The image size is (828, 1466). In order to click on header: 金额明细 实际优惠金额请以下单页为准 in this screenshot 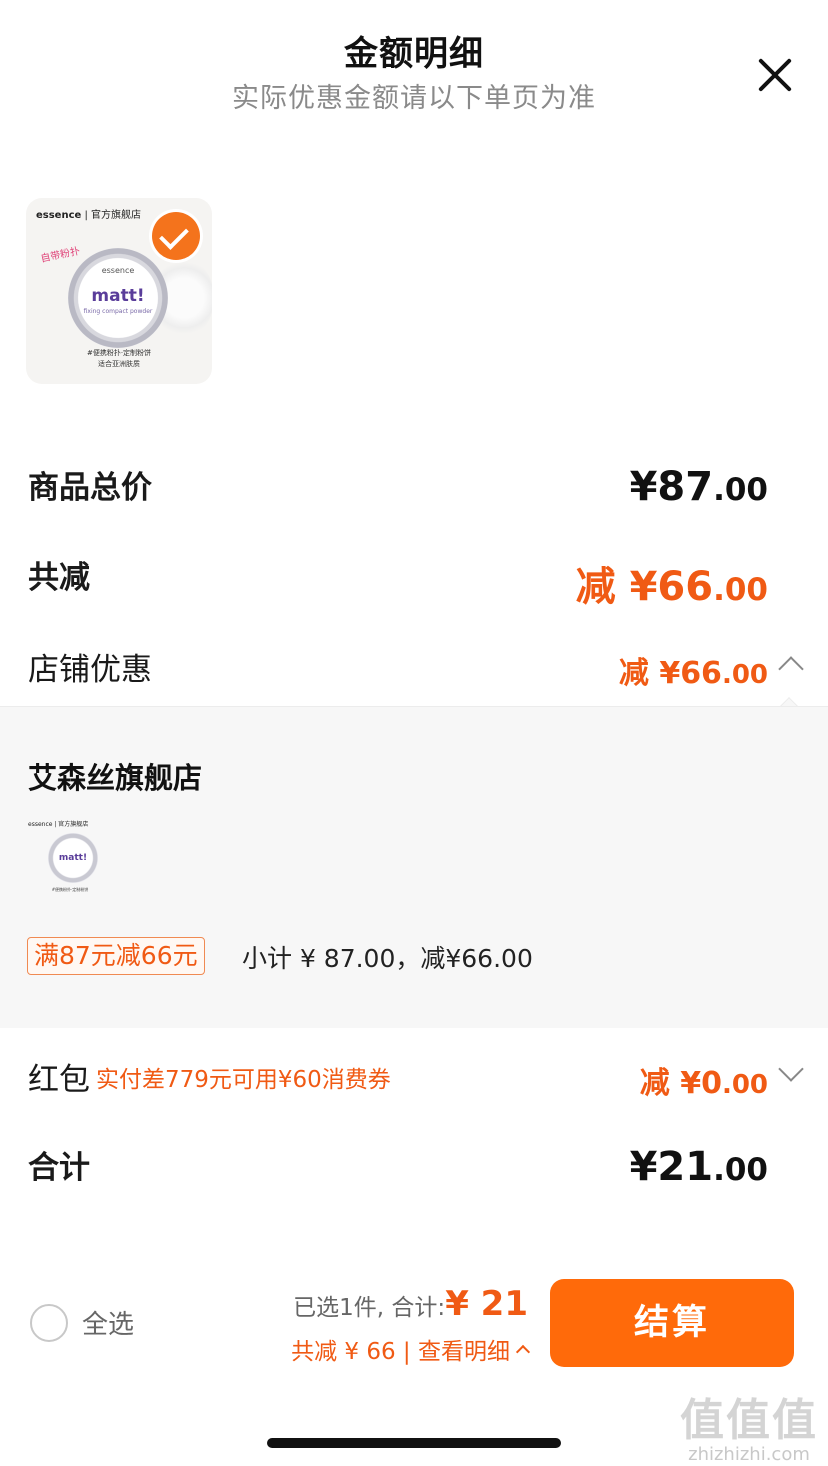, I will do `click(414, 60)`.